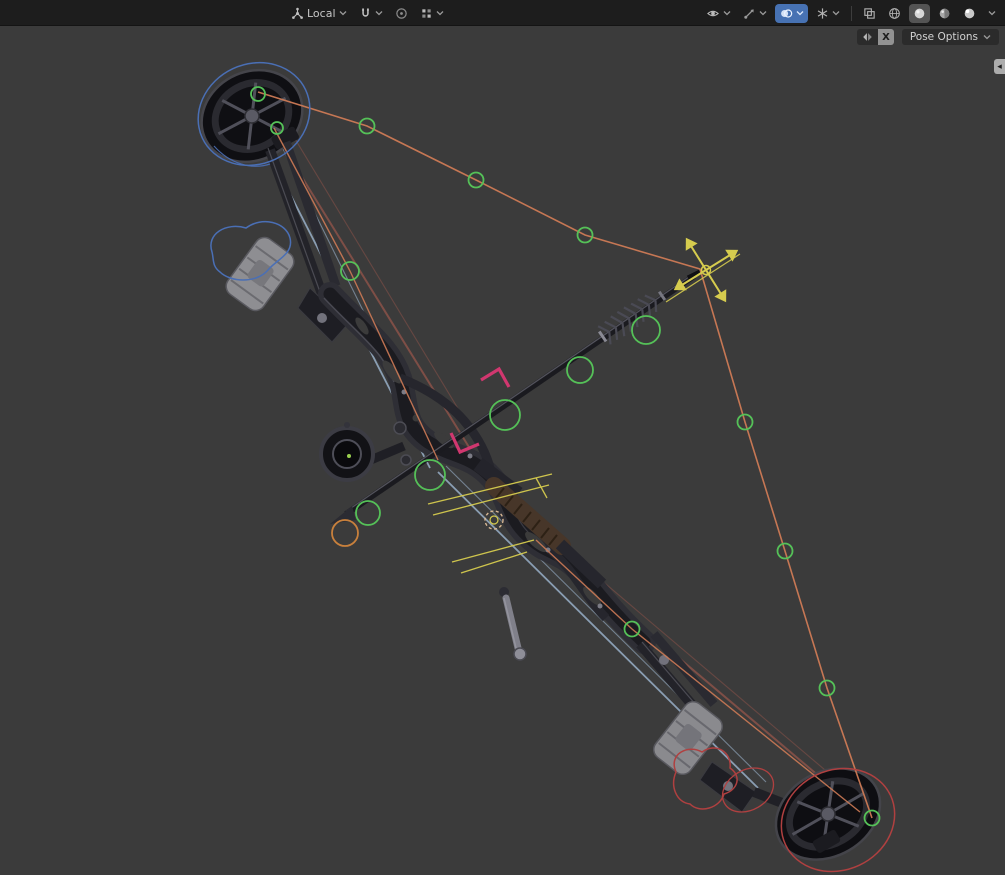 This screenshot has width=1005, height=875. I want to click on top-cam, so click(251, 116).